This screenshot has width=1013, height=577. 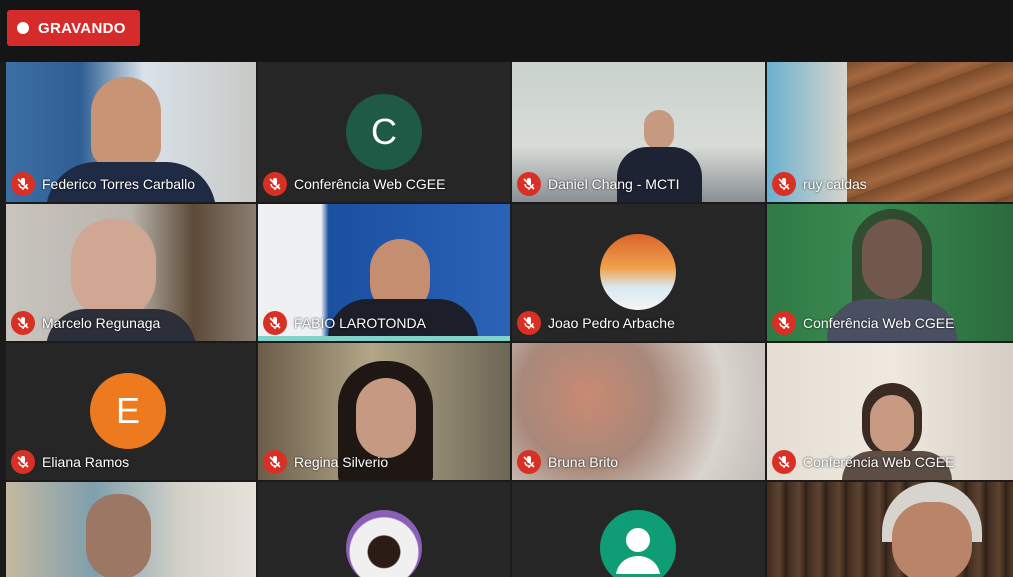 I want to click on participant-name: ruy caldas, so click(x=835, y=184).